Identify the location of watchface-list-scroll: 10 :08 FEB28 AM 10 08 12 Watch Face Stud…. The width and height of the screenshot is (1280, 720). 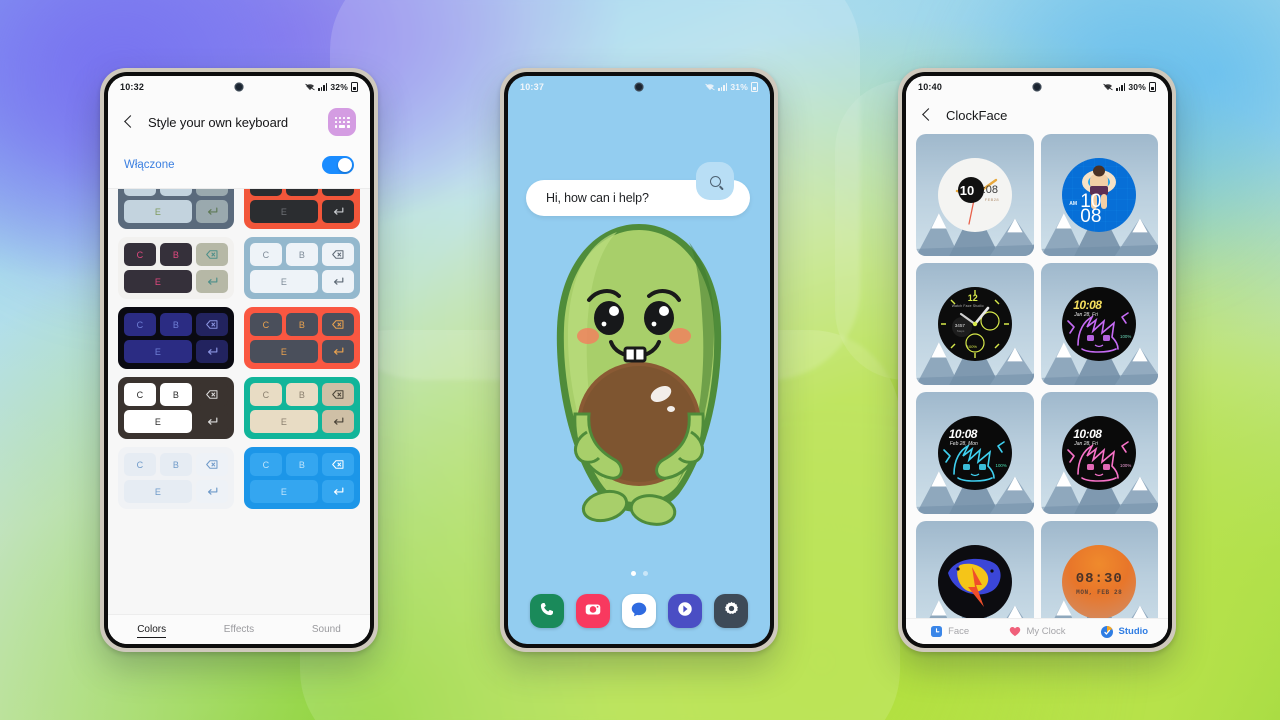
(1037, 376).